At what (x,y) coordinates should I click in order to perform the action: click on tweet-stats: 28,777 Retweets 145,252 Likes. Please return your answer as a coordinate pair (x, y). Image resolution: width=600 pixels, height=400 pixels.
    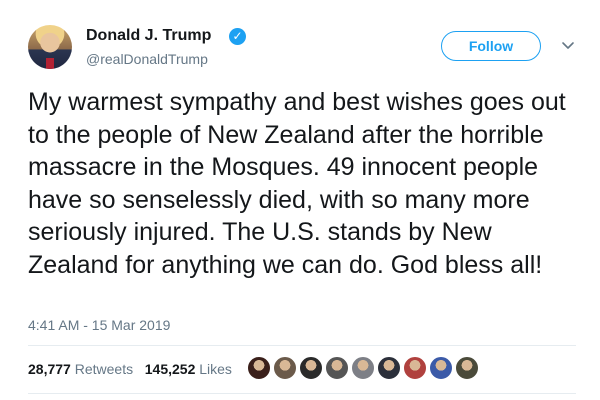
    Looking at the image, I should click on (130, 369).